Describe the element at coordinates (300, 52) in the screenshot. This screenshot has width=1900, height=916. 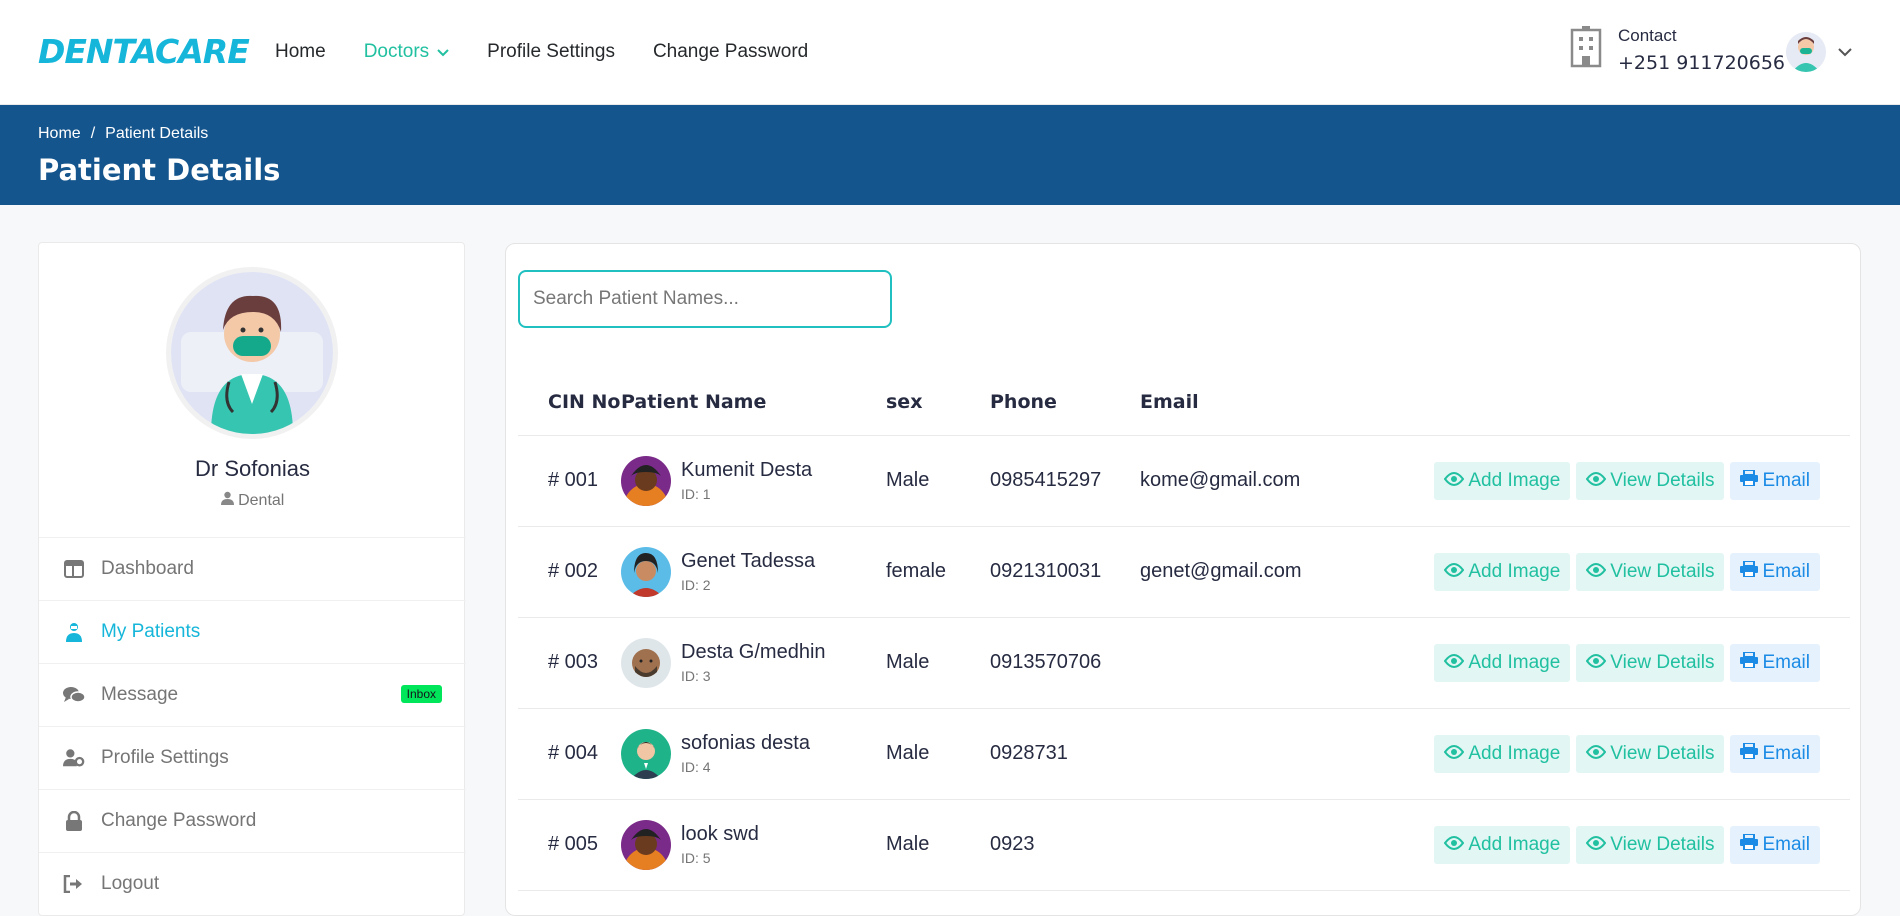
I see `nav-home: Home` at that location.